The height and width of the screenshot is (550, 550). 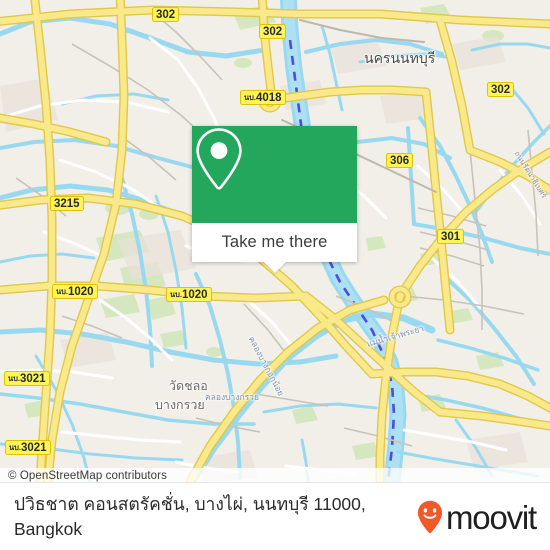 I want to click on osm-attribution: © OpenStreetMap contributors, so click(x=275, y=475).